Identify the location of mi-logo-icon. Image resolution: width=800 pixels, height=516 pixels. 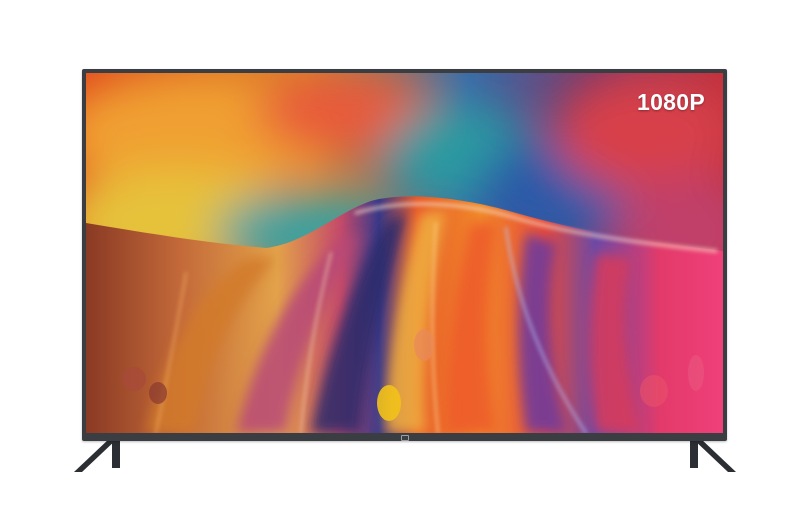
(404, 438).